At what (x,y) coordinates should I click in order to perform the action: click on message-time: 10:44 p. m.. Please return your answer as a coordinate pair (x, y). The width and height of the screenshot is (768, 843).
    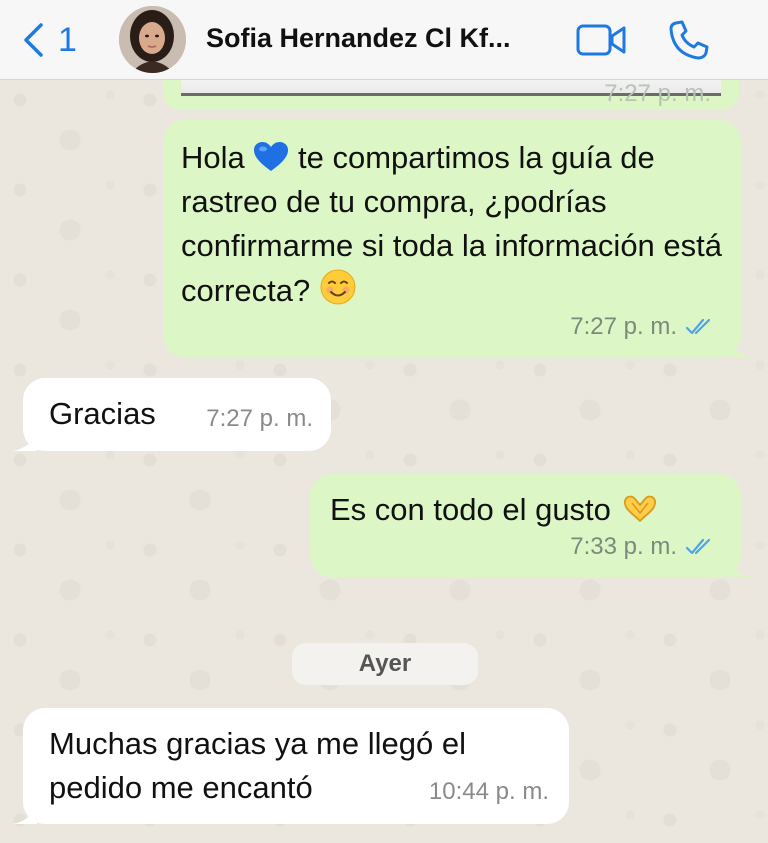
    Looking at the image, I should click on (488, 791).